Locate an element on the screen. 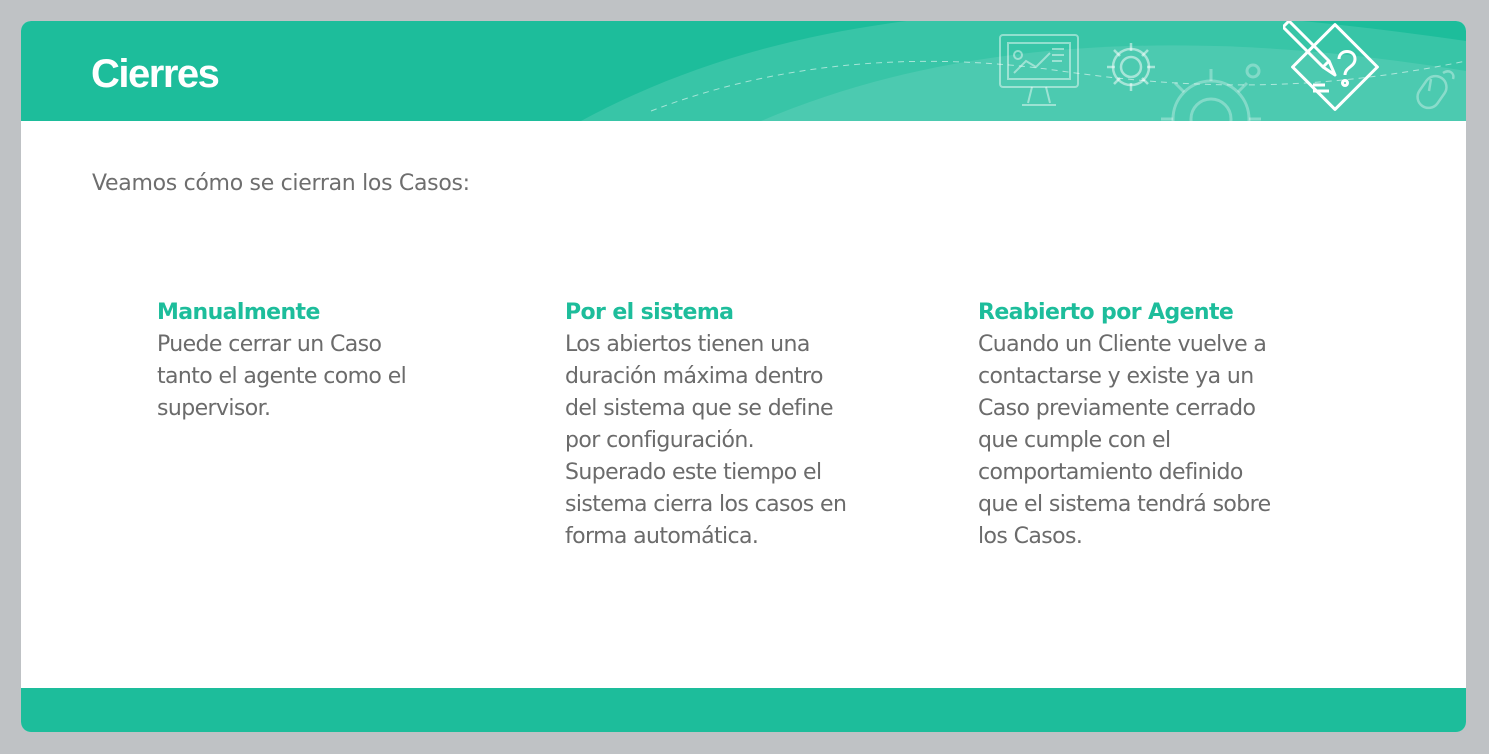 The image size is (1489, 754). column-line: del sistema que se define is located at coordinates (699, 408).